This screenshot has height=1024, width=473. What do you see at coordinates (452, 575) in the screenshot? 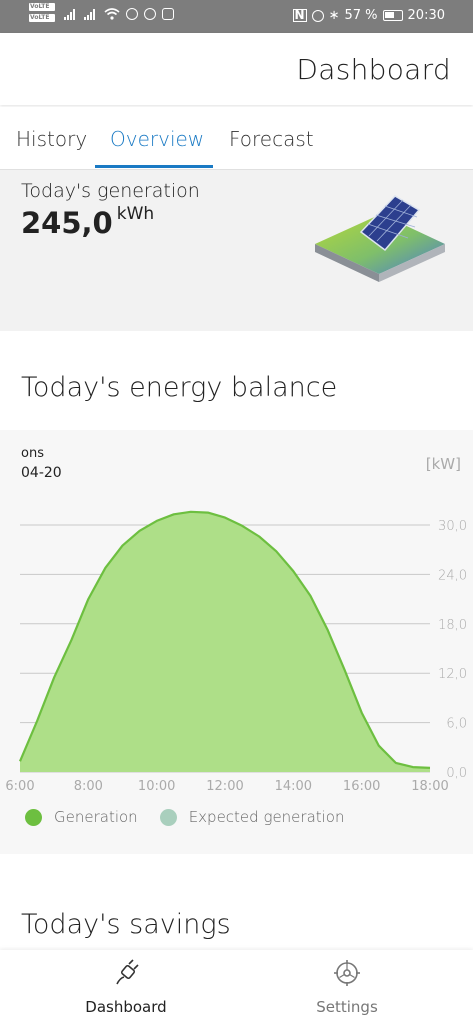
I see `y-tick-label: 24,0` at bounding box center [452, 575].